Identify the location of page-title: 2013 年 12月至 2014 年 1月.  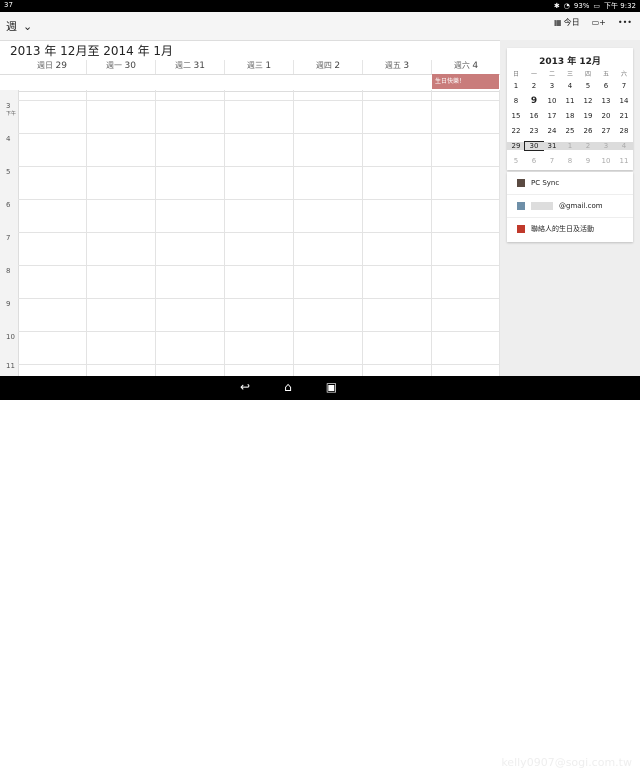
(92, 51).